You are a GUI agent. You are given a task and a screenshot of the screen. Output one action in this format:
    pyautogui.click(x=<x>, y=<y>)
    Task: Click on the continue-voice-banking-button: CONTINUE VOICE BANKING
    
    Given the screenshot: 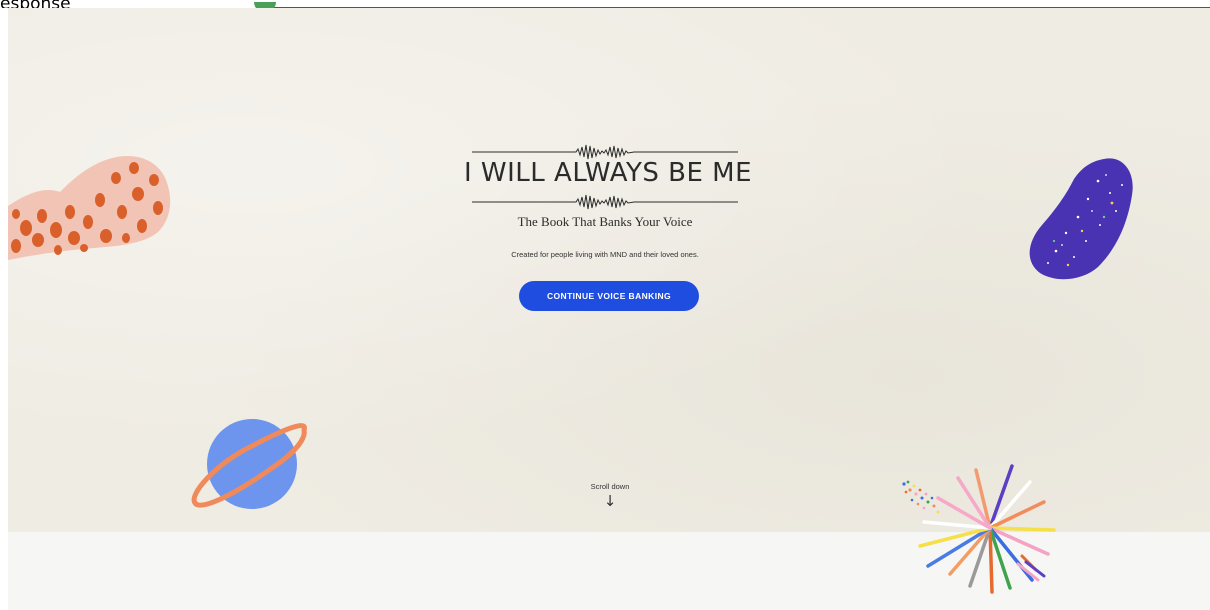 What is the action you would take?
    pyautogui.click(x=609, y=296)
    